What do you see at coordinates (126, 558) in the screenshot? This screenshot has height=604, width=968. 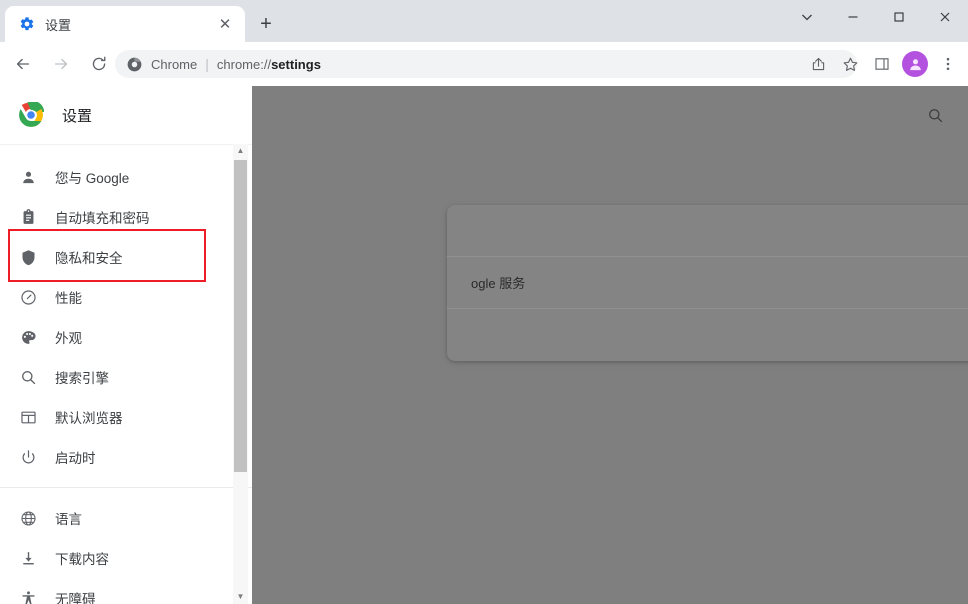 I see `sidebar-item-downloads: 下载内容` at bounding box center [126, 558].